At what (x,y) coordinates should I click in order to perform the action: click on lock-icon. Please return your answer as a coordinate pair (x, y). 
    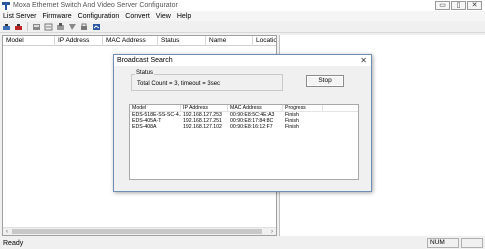
    Looking at the image, I should click on (84, 26).